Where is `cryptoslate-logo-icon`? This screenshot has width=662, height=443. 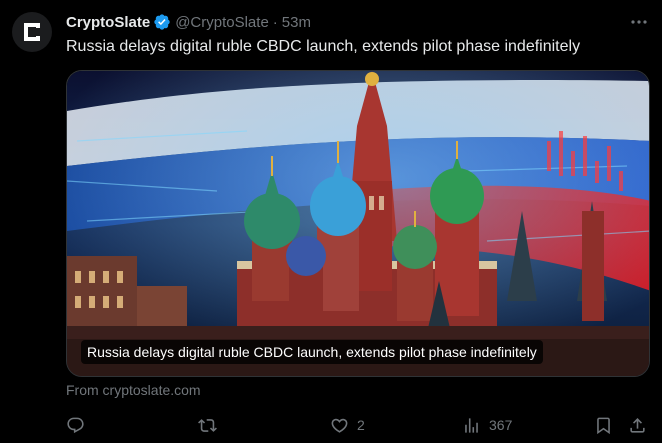 cryptoslate-logo-icon is located at coordinates (32, 32).